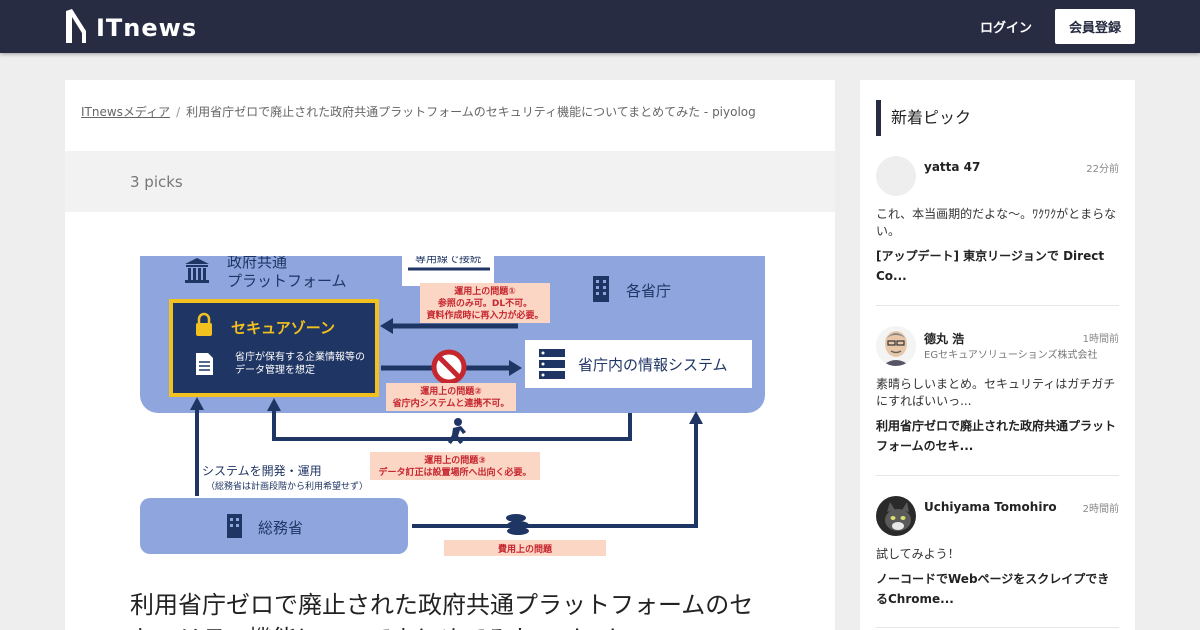 The width and height of the screenshot is (1200, 630). Describe the element at coordinates (1102, 169) in the screenshot. I see `pick-time: 22分前` at that location.